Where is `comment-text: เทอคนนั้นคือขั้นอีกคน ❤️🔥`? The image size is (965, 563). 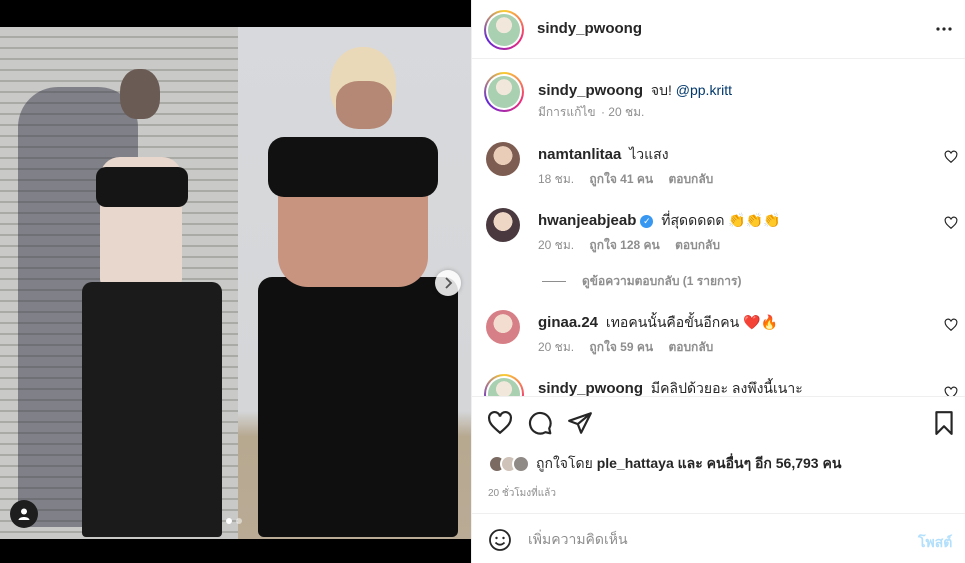
comment-text: เทอคนนั้นคือขั้นอีกคน ❤️🔥 is located at coordinates (691, 322).